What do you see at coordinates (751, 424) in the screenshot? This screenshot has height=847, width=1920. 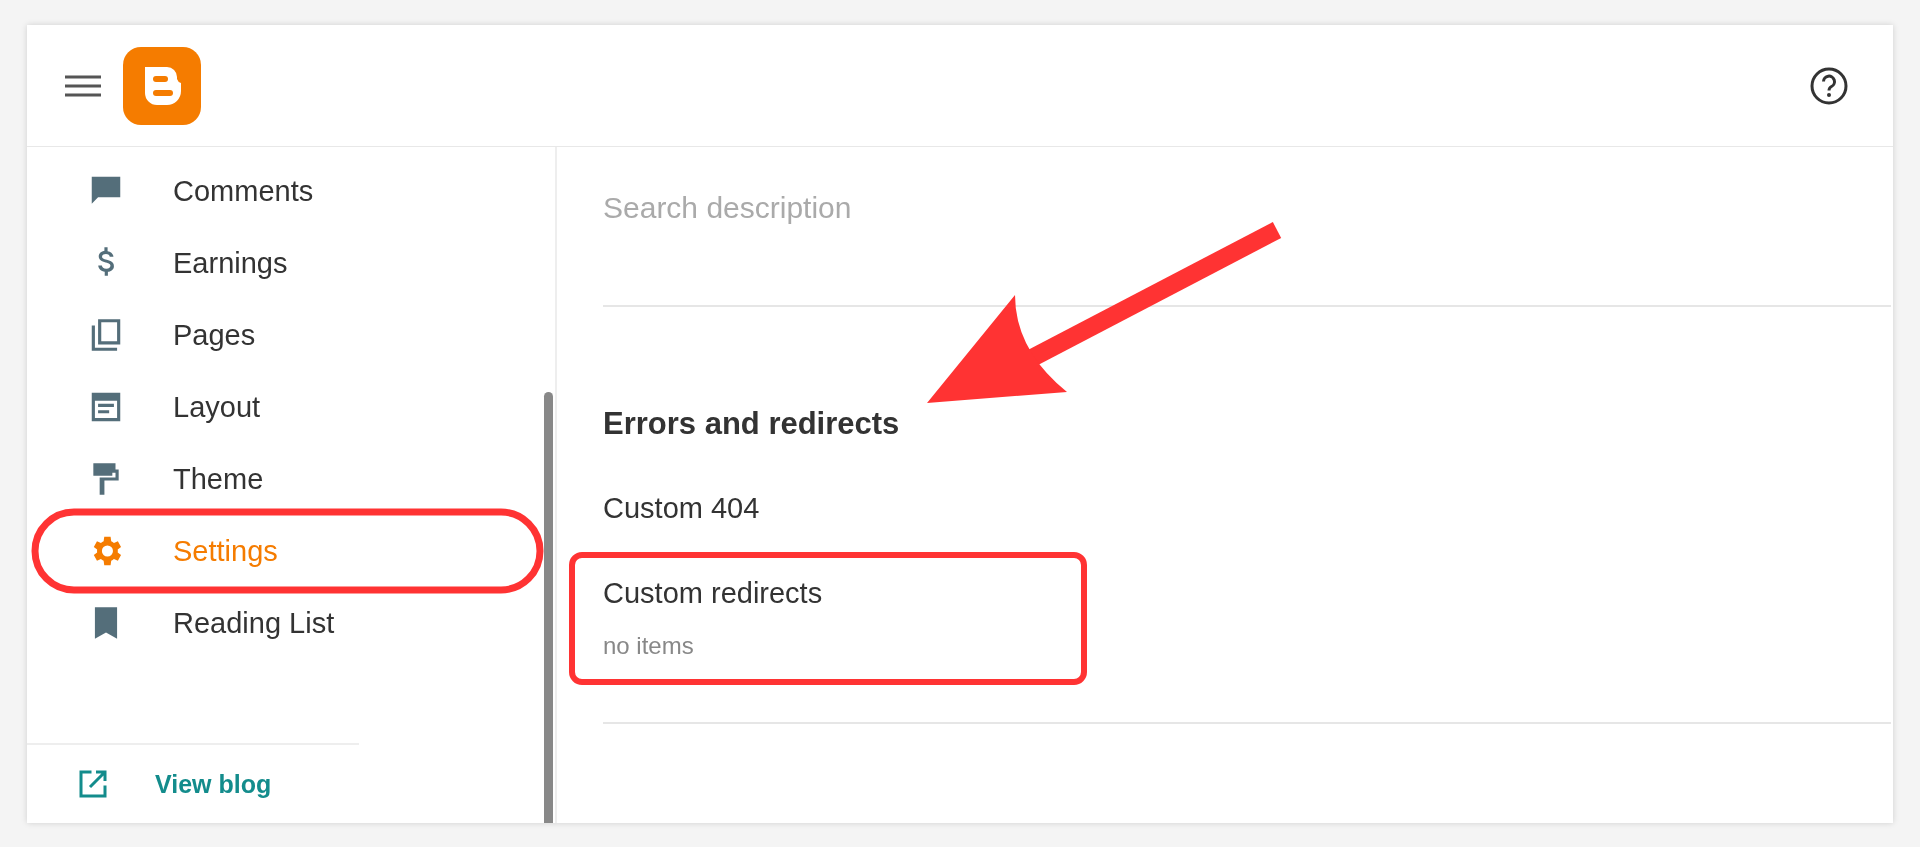 I see `section-title: Errors and redirects` at bounding box center [751, 424].